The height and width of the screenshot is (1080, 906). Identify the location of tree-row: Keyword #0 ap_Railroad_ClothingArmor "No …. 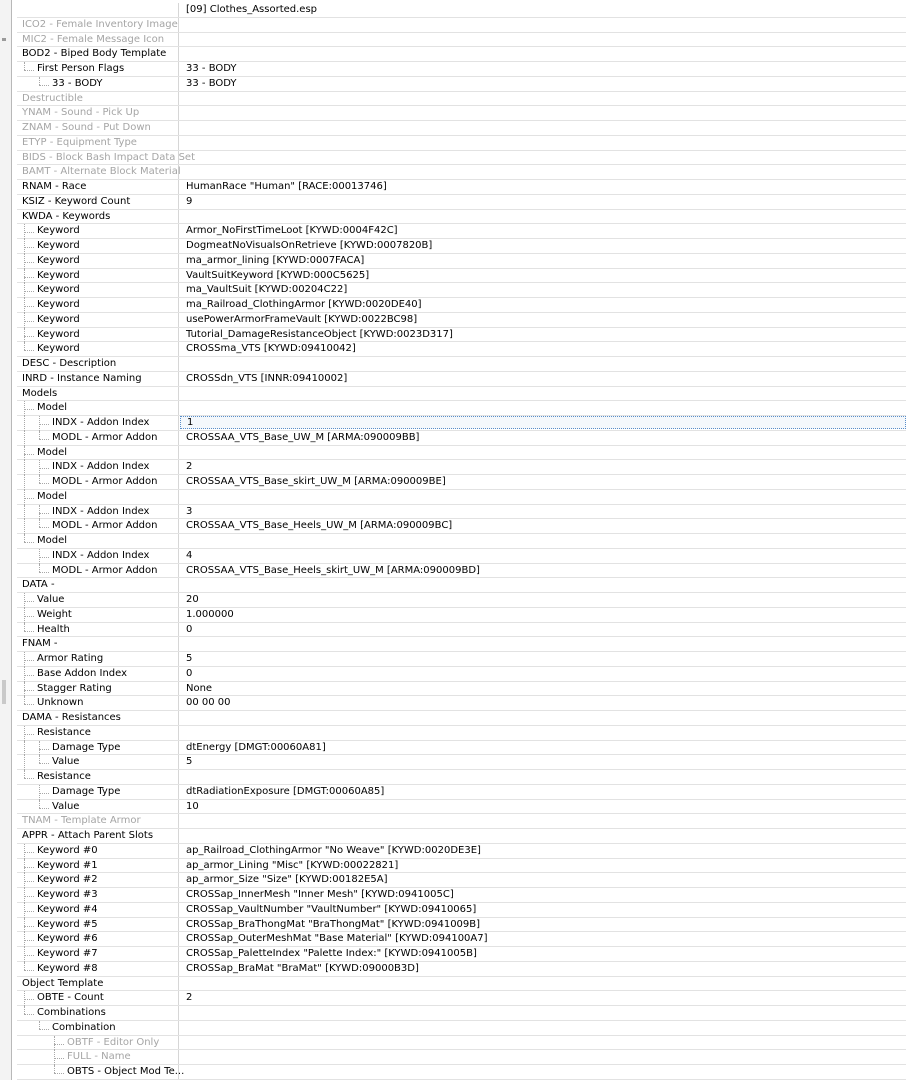
(461, 851).